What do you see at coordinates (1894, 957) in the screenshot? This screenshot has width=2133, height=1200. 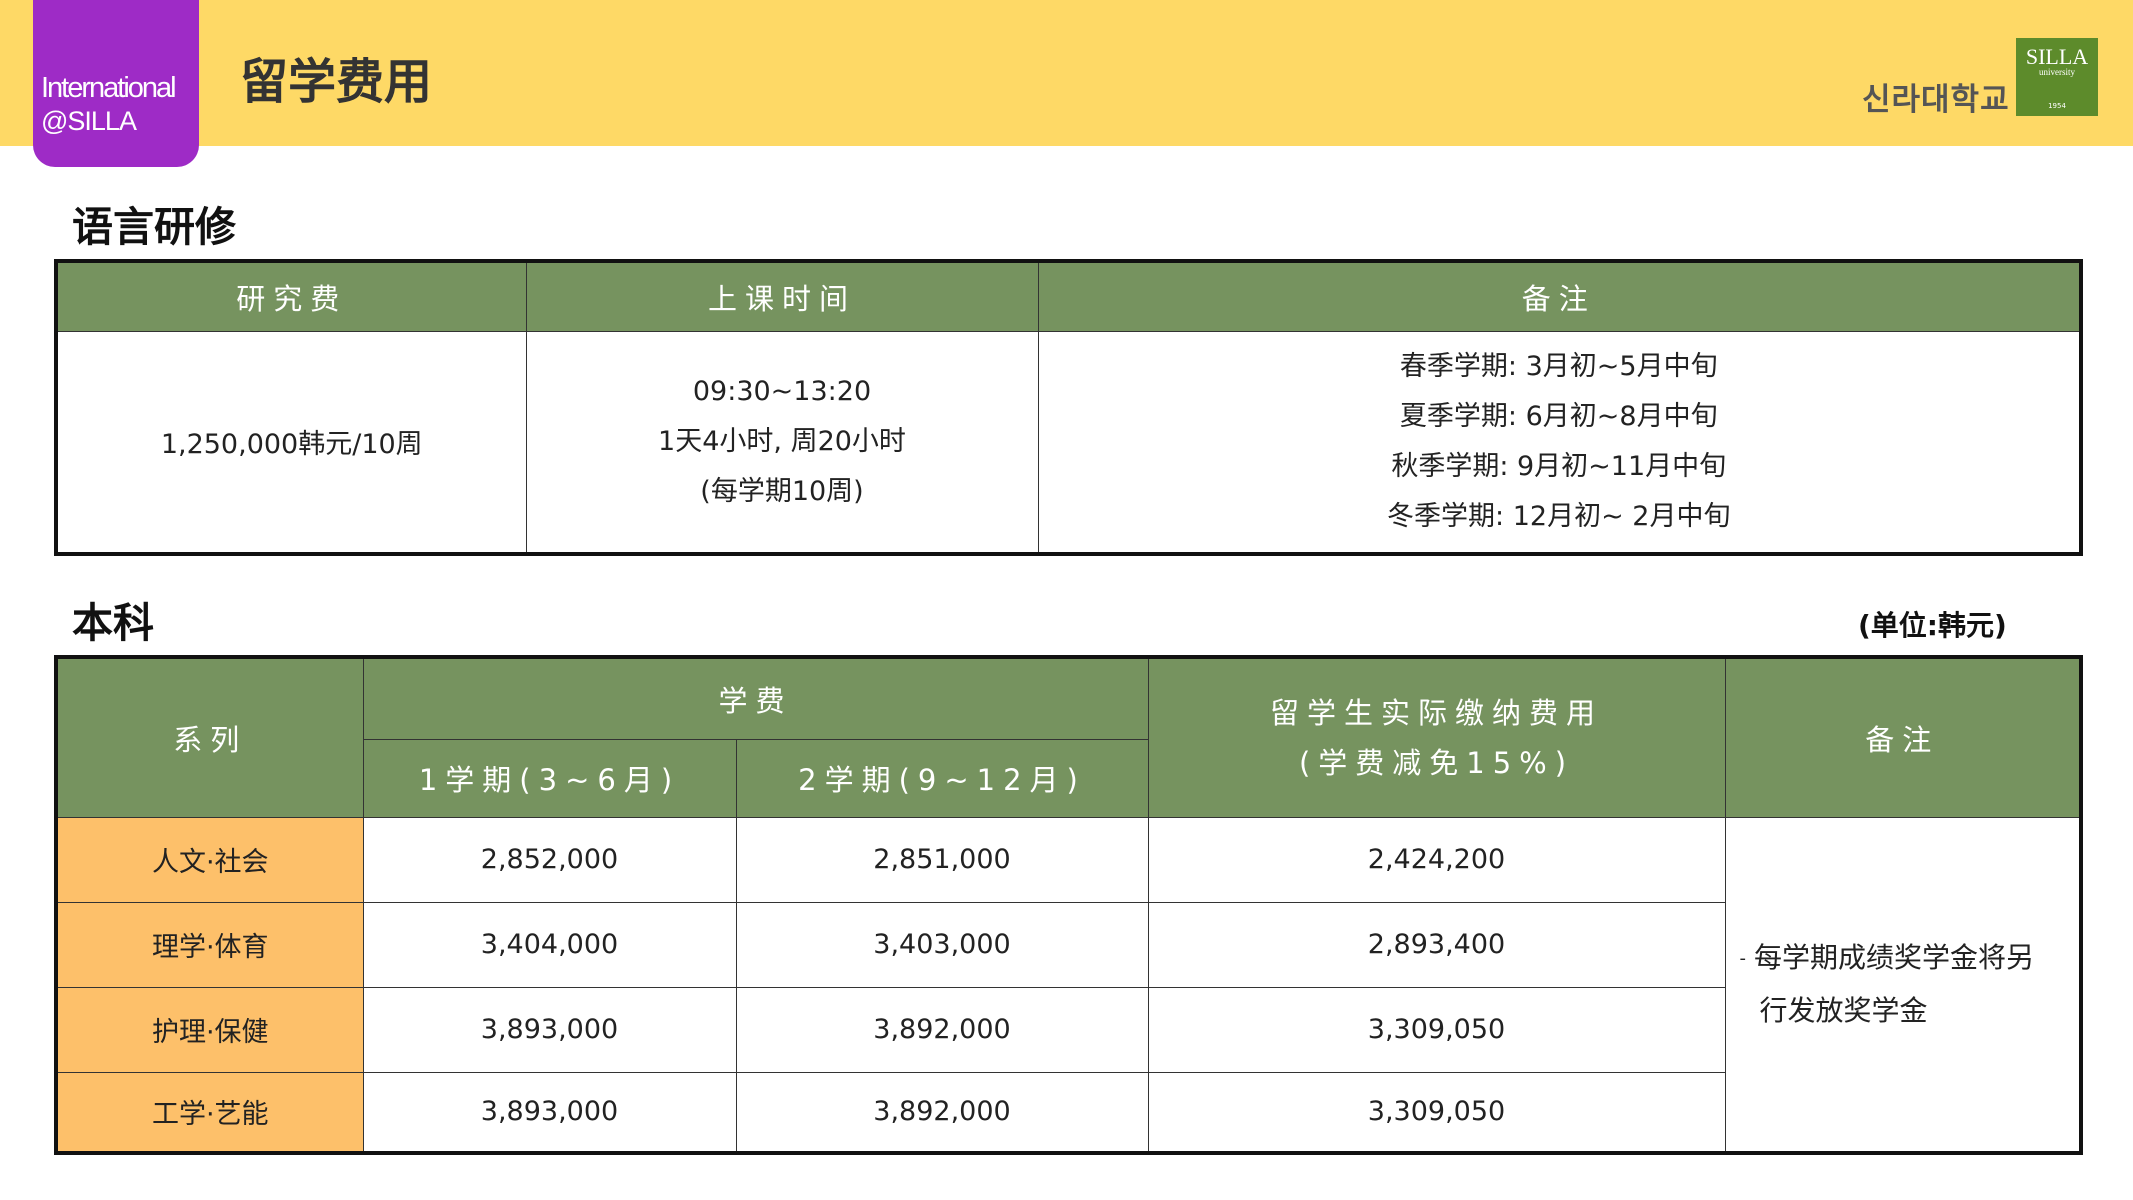 I see `note-line1: 每学期成绩奖学金将另` at bounding box center [1894, 957].